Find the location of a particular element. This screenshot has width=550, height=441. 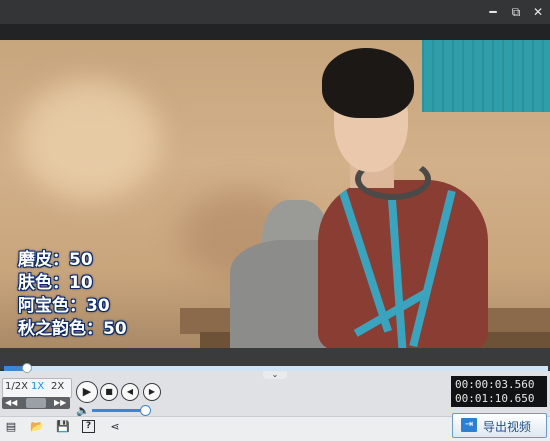

open-folder-icon: 📂 is located at coordinates (37, 427).